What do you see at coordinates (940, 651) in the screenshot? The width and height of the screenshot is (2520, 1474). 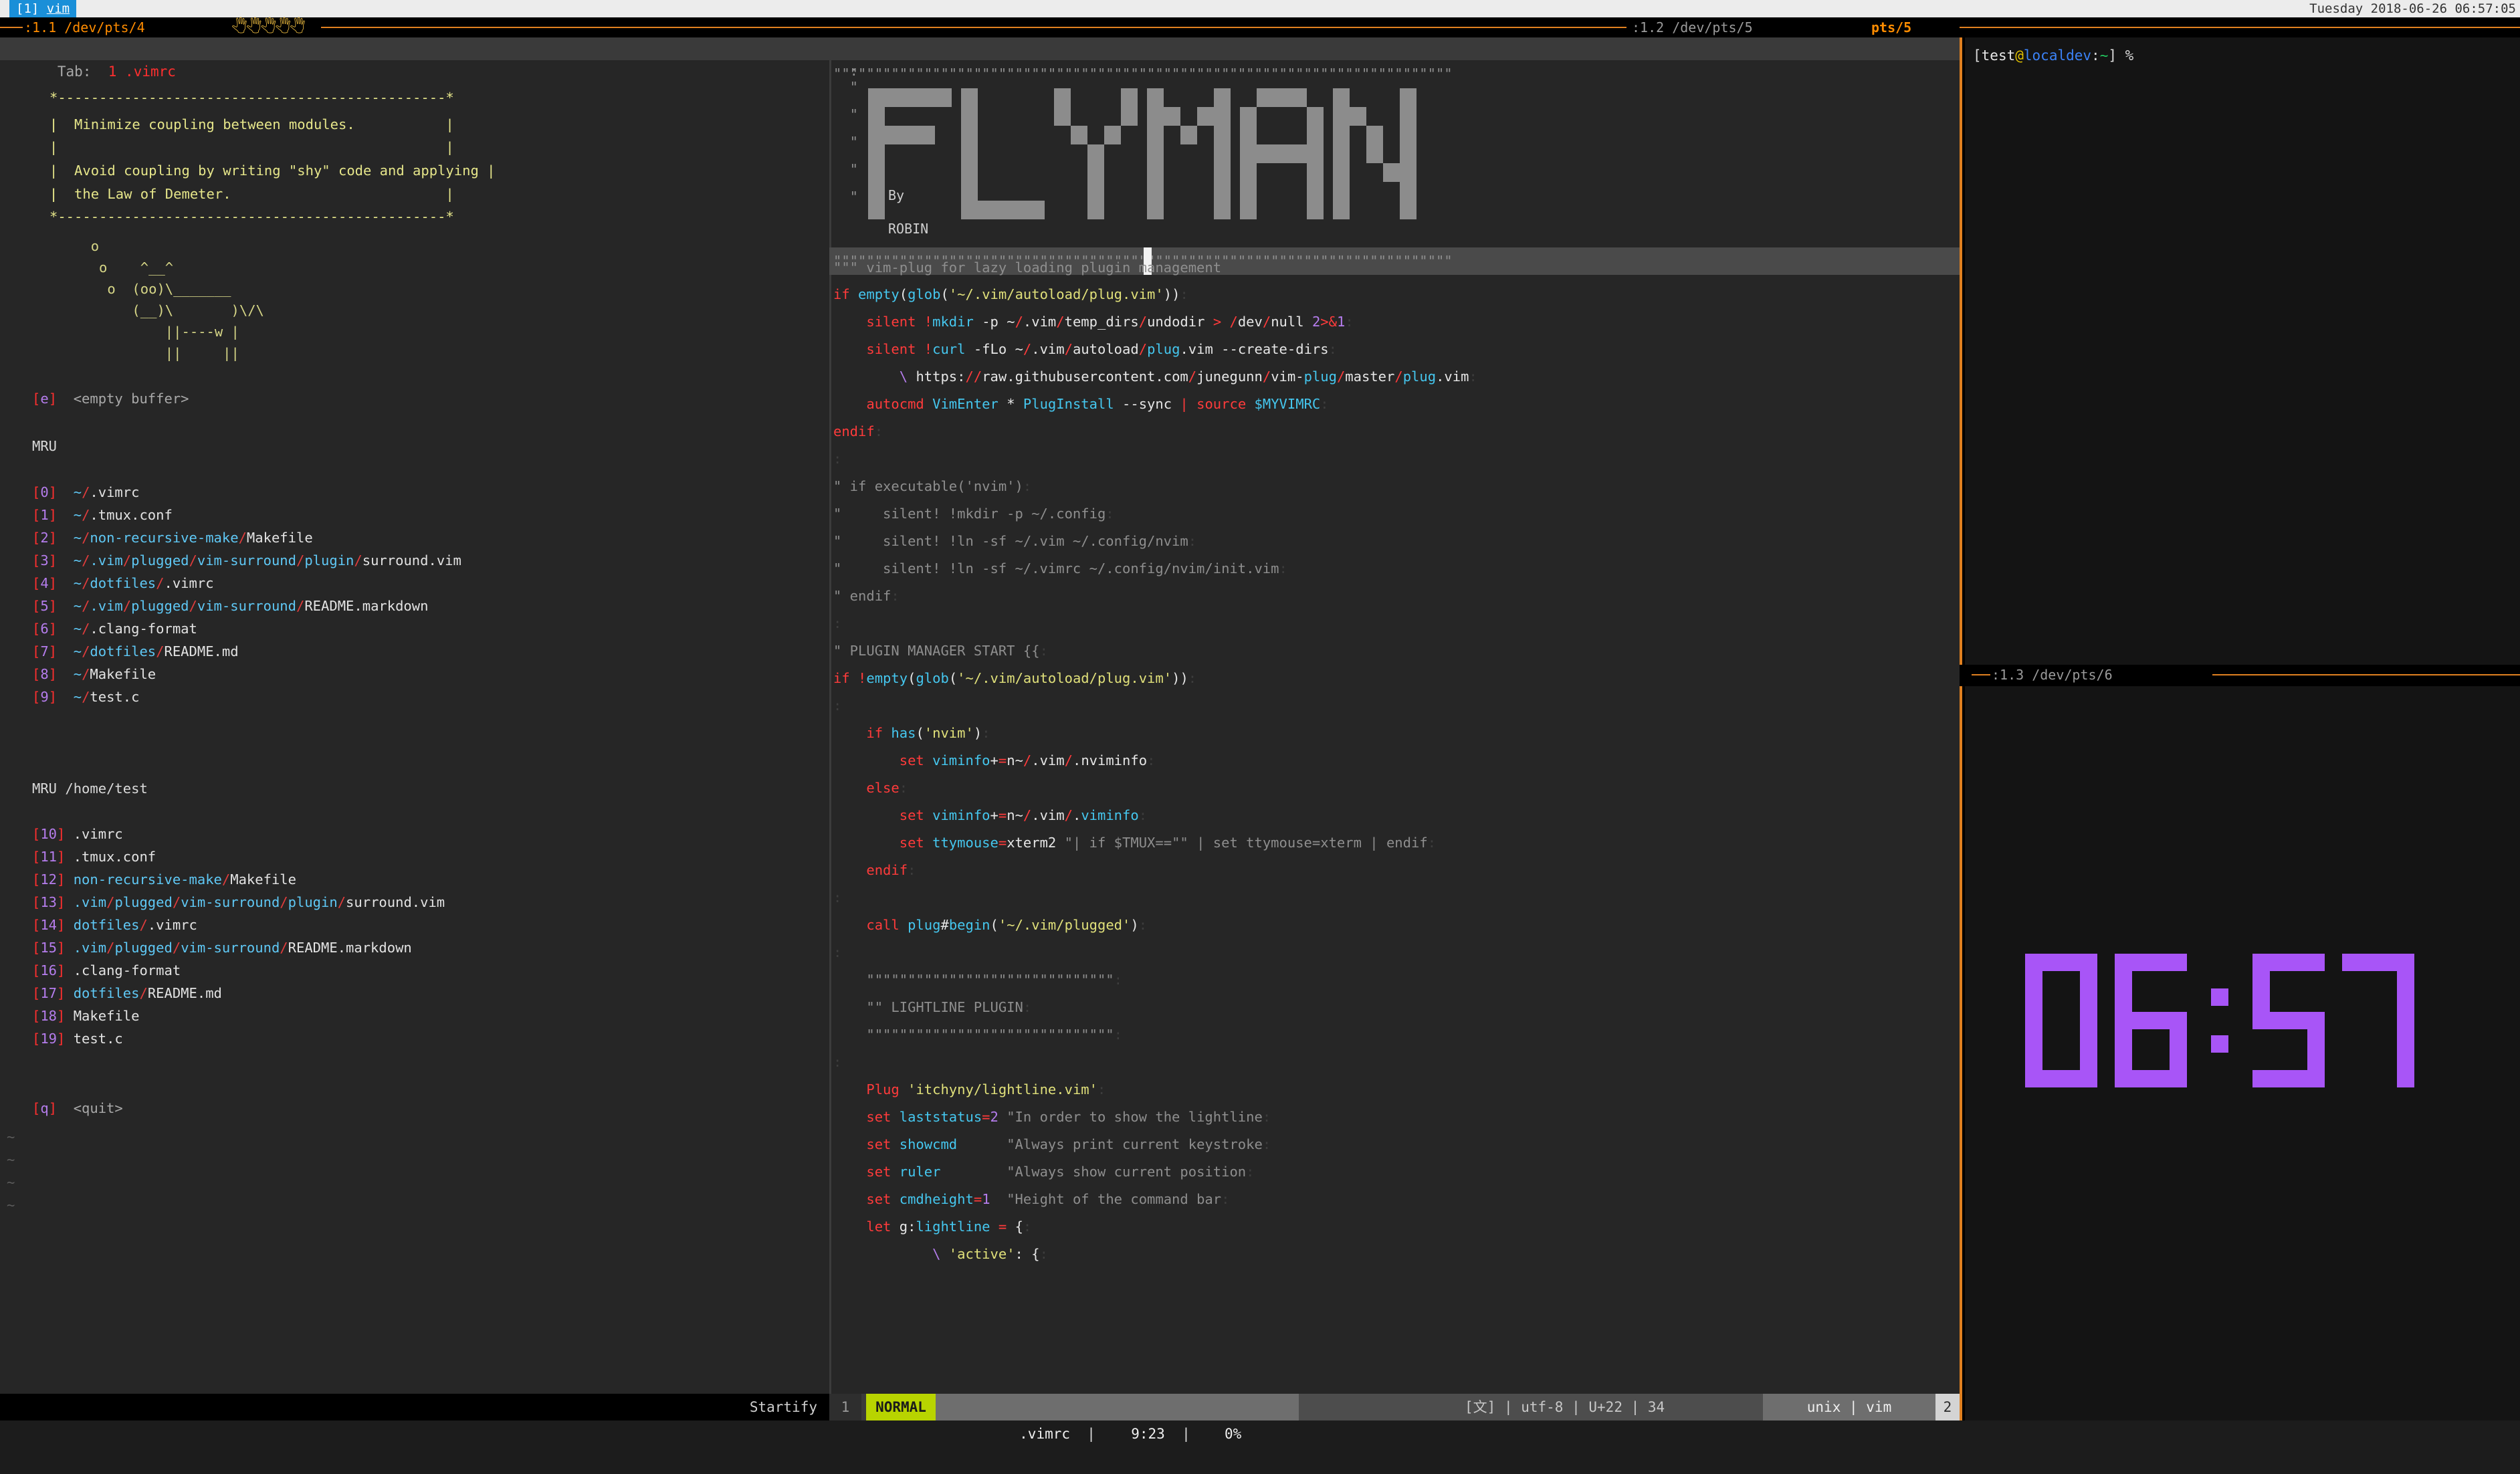 I see `code-line: " PLUGIN MANAGER START {{:` at bounding box center [940, 651].